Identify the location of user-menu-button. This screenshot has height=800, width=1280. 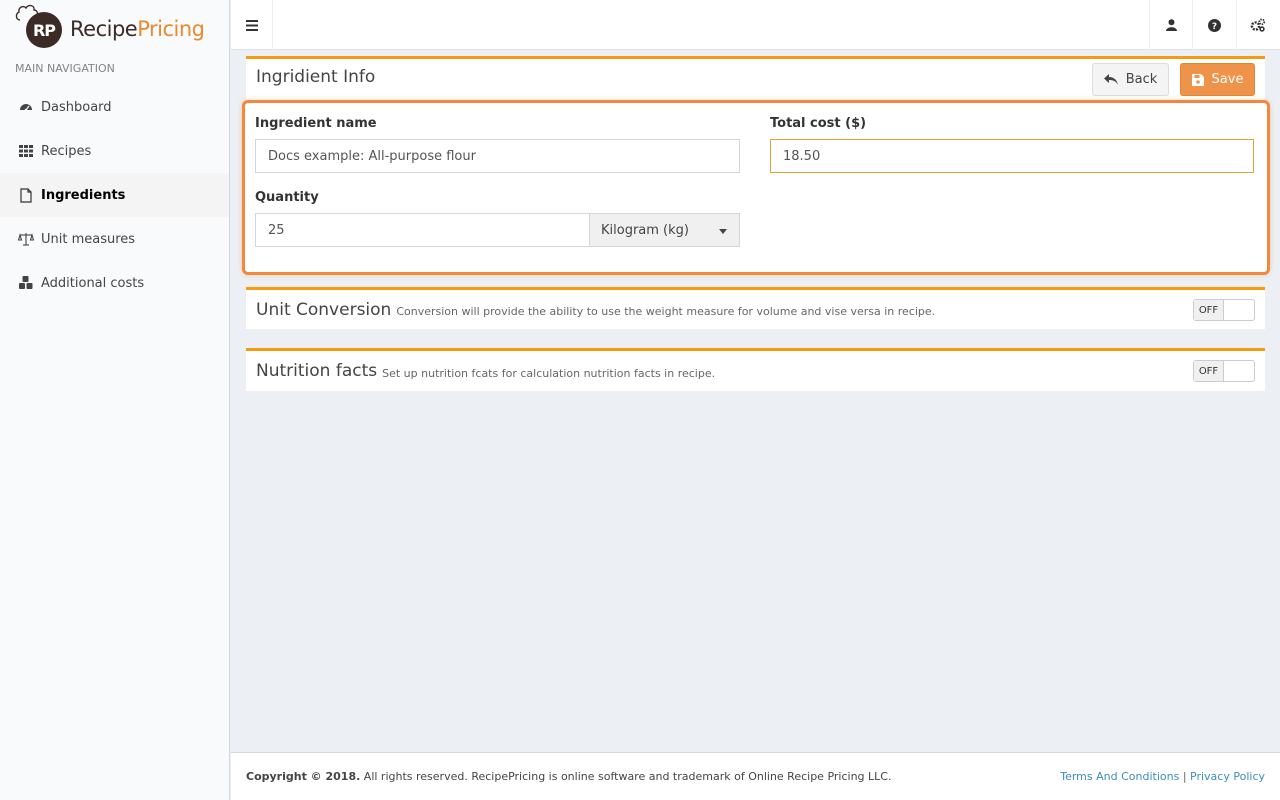
(1170, 25).